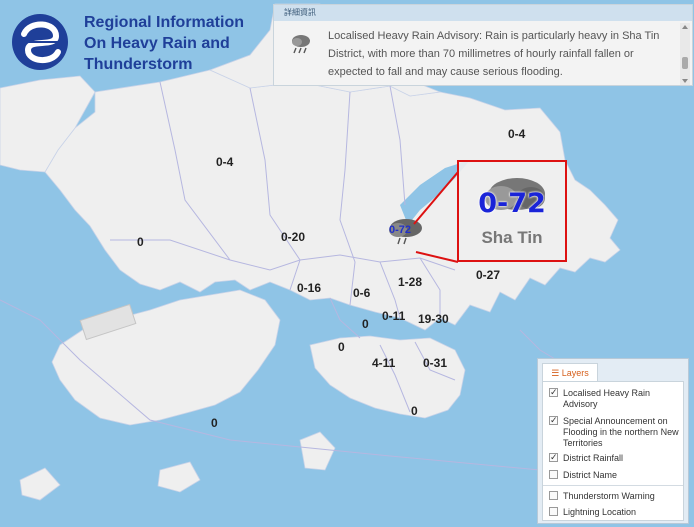 This screenshot has height=527, width=694. I want to click on layer-district-name: District Name, so click(615, 475).